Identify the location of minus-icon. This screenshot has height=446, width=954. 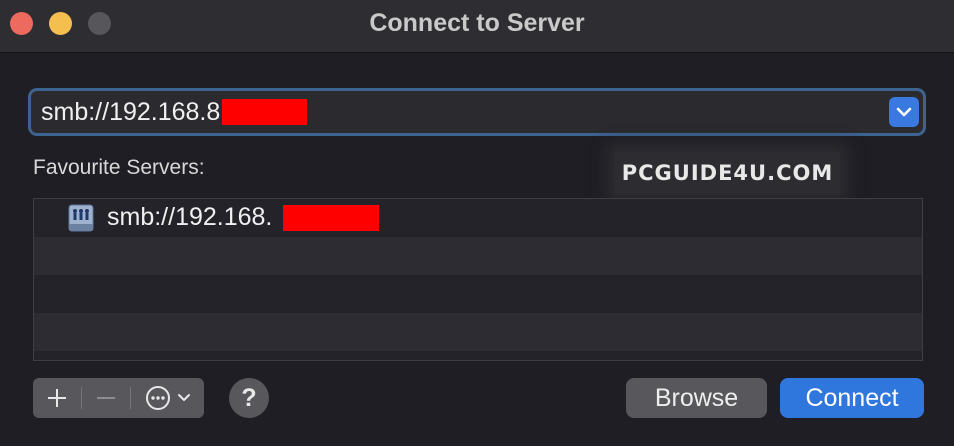
(106, 398).